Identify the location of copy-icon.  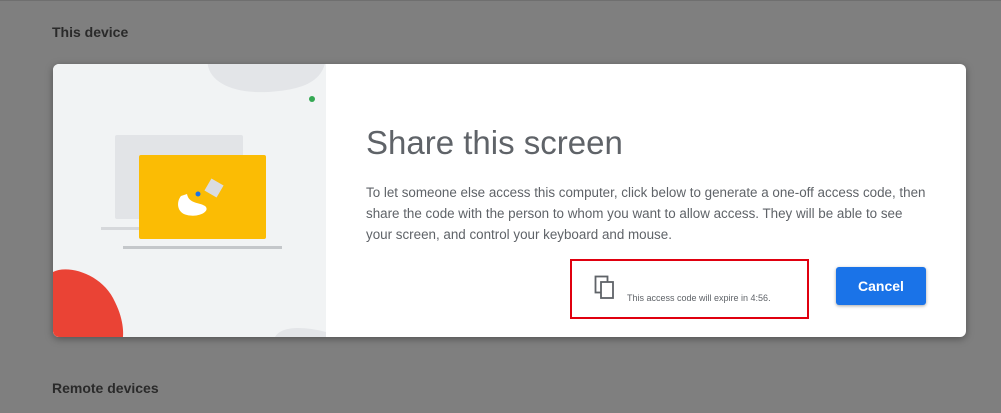
(605, 288).